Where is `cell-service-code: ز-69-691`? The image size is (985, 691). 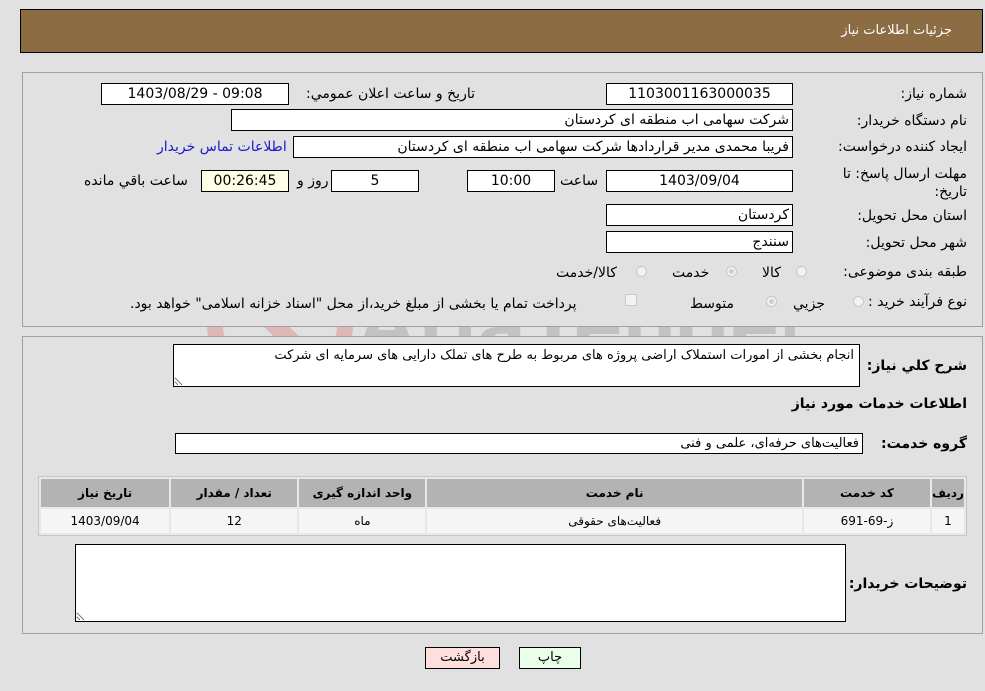 cell-service-code: ز-69-691 is located at coordinates (866, 521).